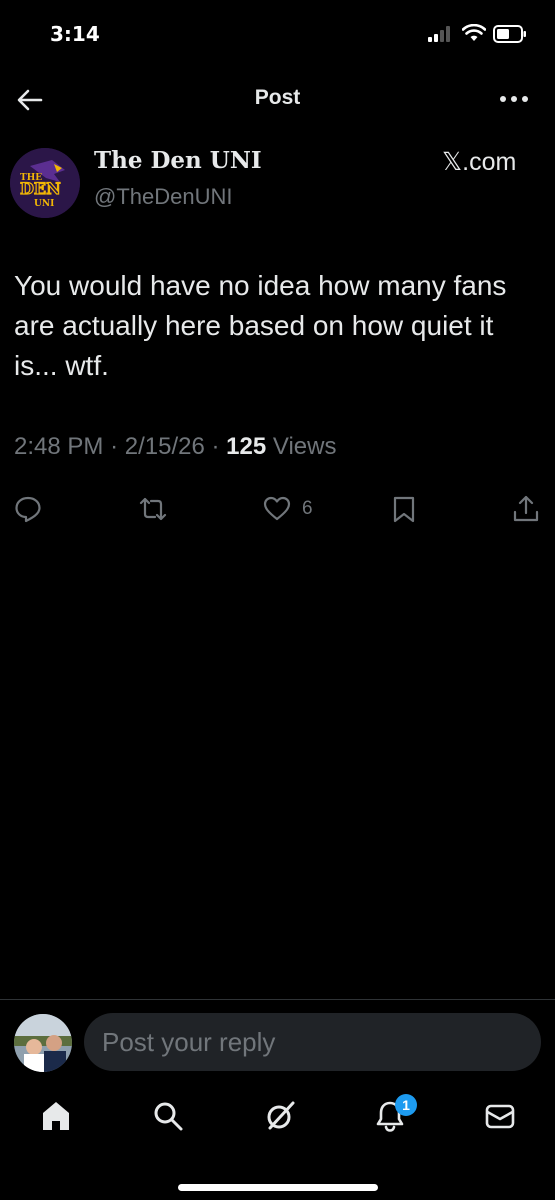 Image resolution: width=555 pixels, height=1200 pixels. I want to click on author-avatar: THE DEN UNI, so click(45, 183).